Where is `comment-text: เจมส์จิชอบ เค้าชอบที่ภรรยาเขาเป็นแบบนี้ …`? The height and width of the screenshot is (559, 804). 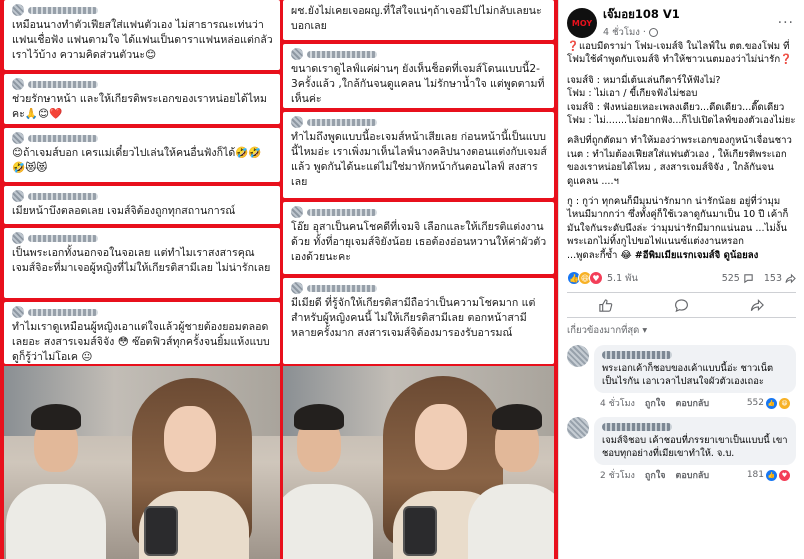
comment-text: เจมส์จิชอบ เค้าชอบที่ภรรยาเขาเป็นแบบนี้ … is located at coordinates (695, 447).